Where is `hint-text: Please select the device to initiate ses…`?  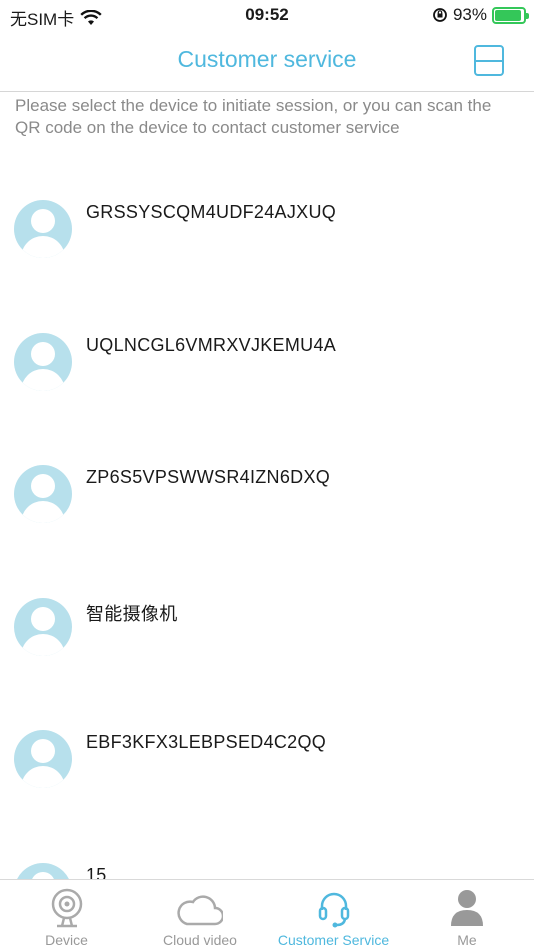
hint-text: Please select the device to initiate ses… is located at coordinates (253, 116).